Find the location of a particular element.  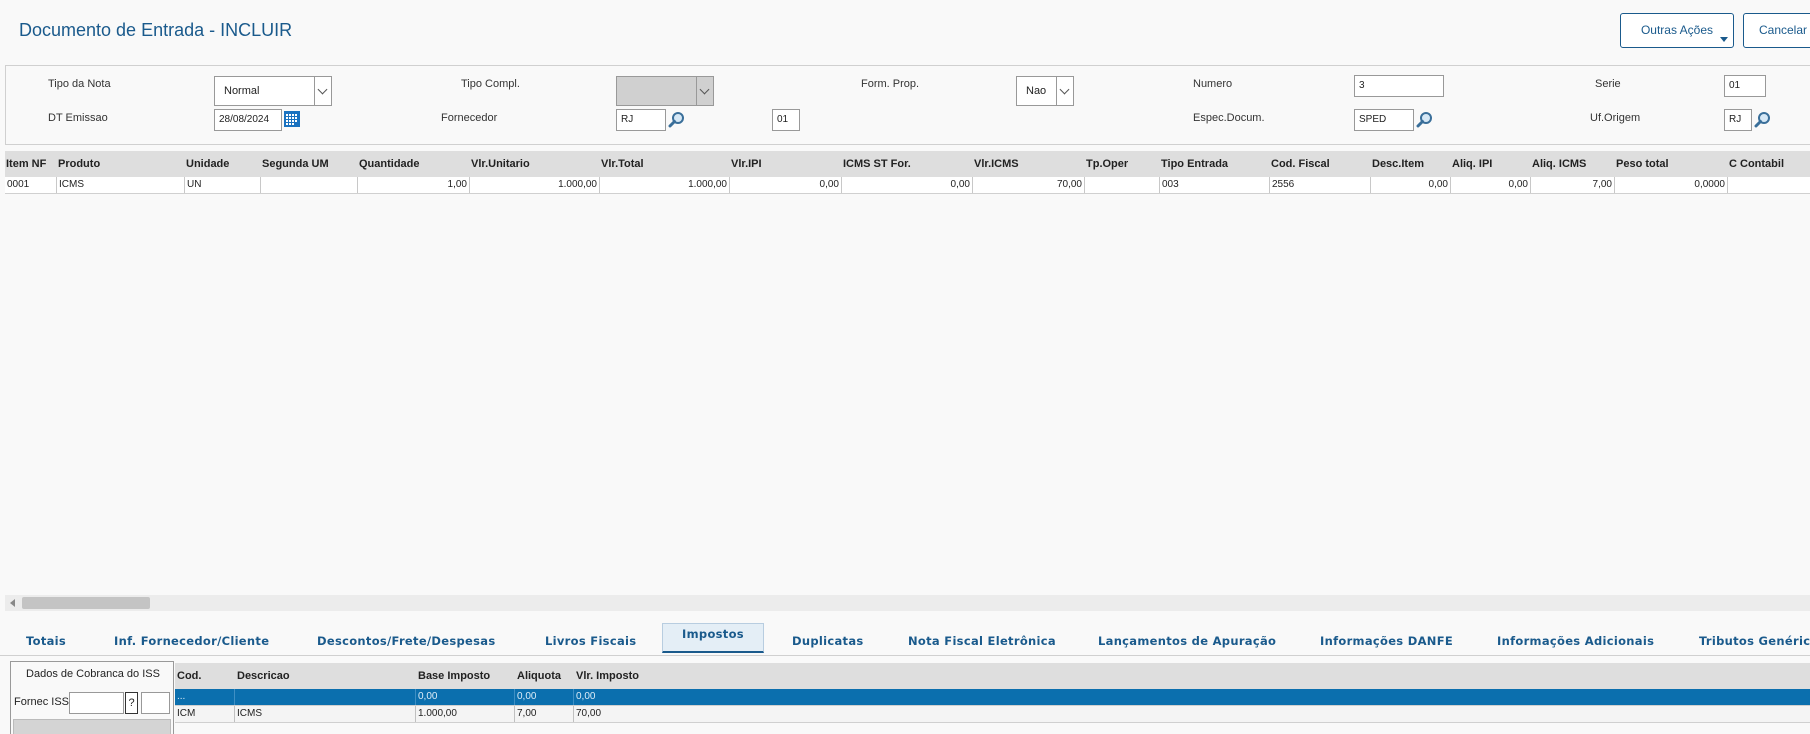

column-header: Peso total is located at coordinates (1642, 164).